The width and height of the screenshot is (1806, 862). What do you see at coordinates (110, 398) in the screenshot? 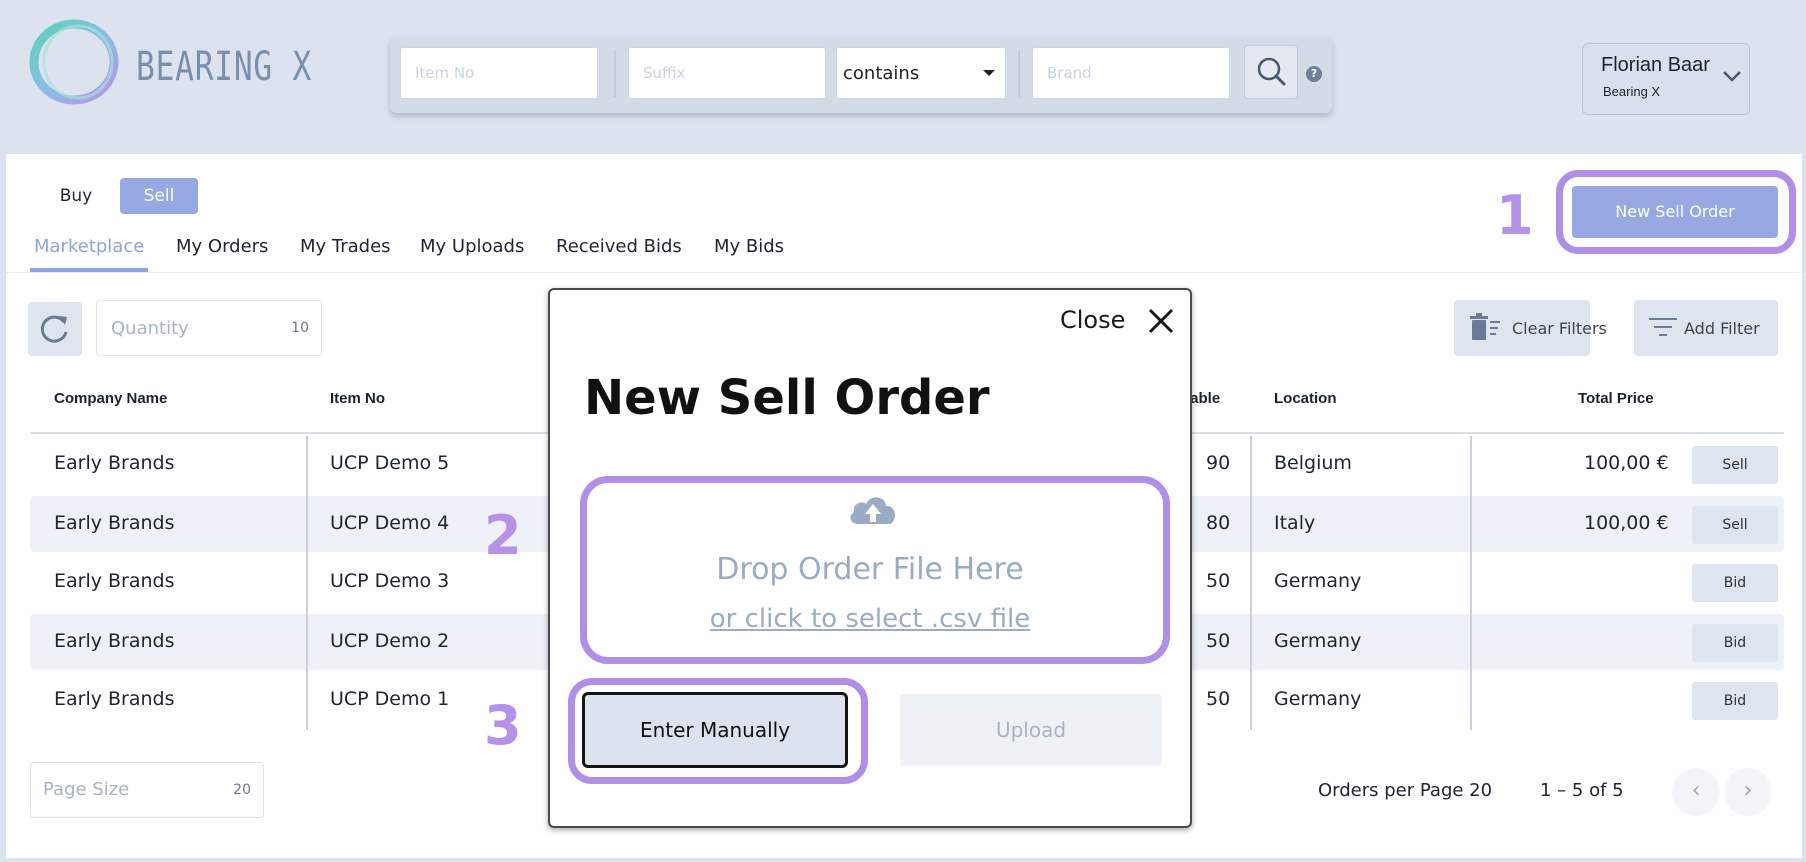
I see `column-header-company: Company Name` at bounding box center [110, 398].